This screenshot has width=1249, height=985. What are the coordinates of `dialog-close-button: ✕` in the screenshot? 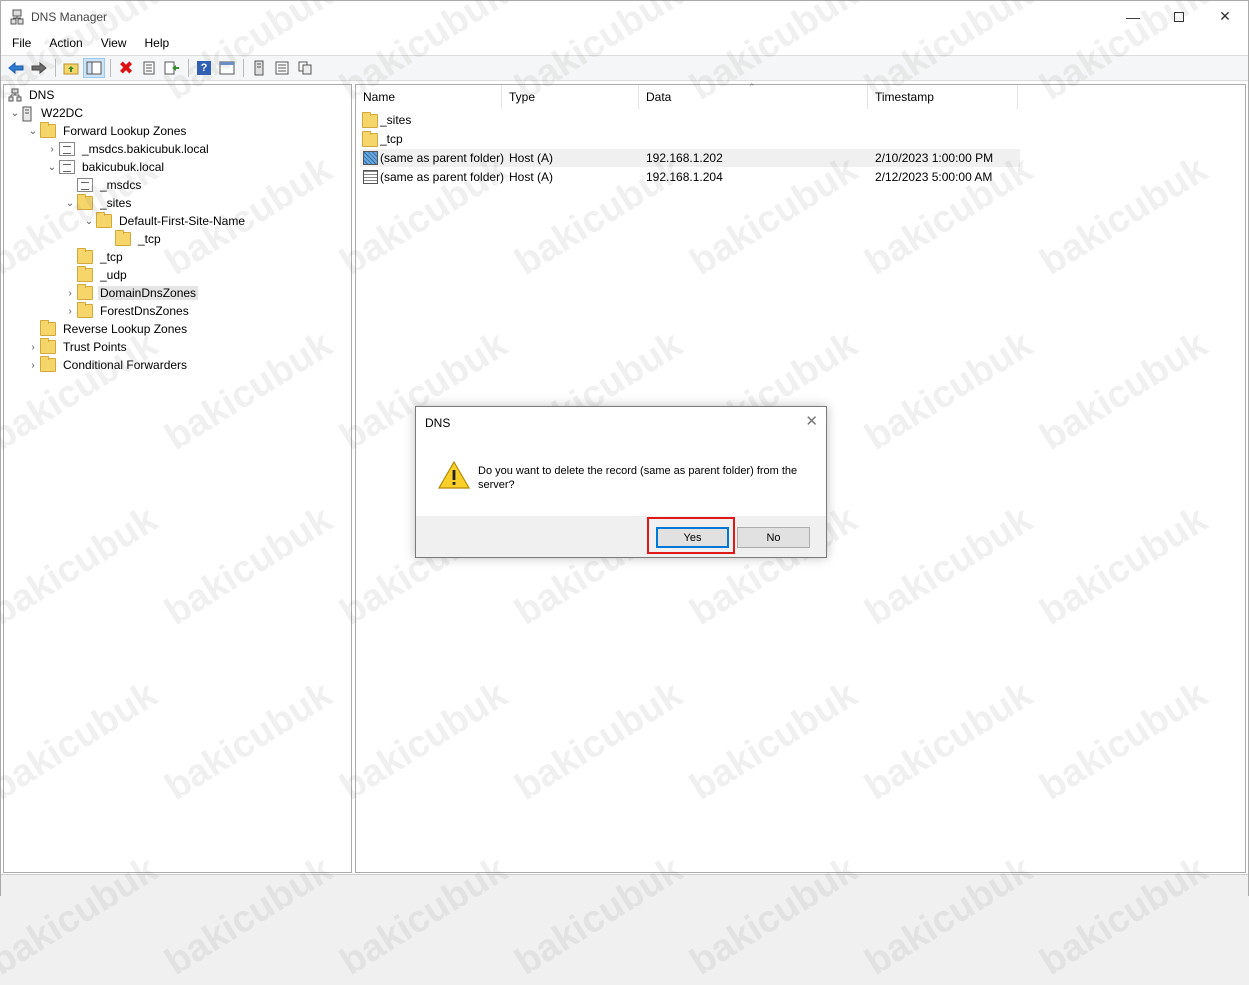 It's located at (811, 421).